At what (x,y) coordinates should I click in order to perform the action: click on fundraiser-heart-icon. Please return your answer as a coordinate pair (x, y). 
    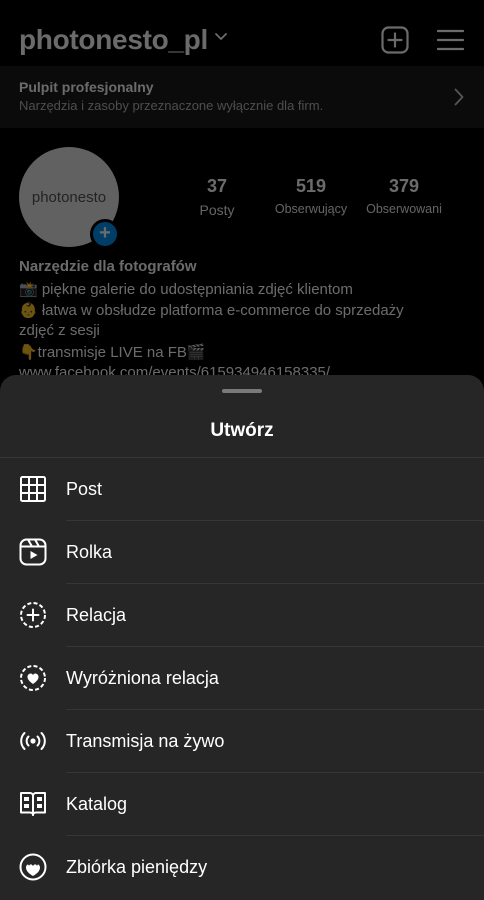
    Looking at the image, I should click on (33, 867).